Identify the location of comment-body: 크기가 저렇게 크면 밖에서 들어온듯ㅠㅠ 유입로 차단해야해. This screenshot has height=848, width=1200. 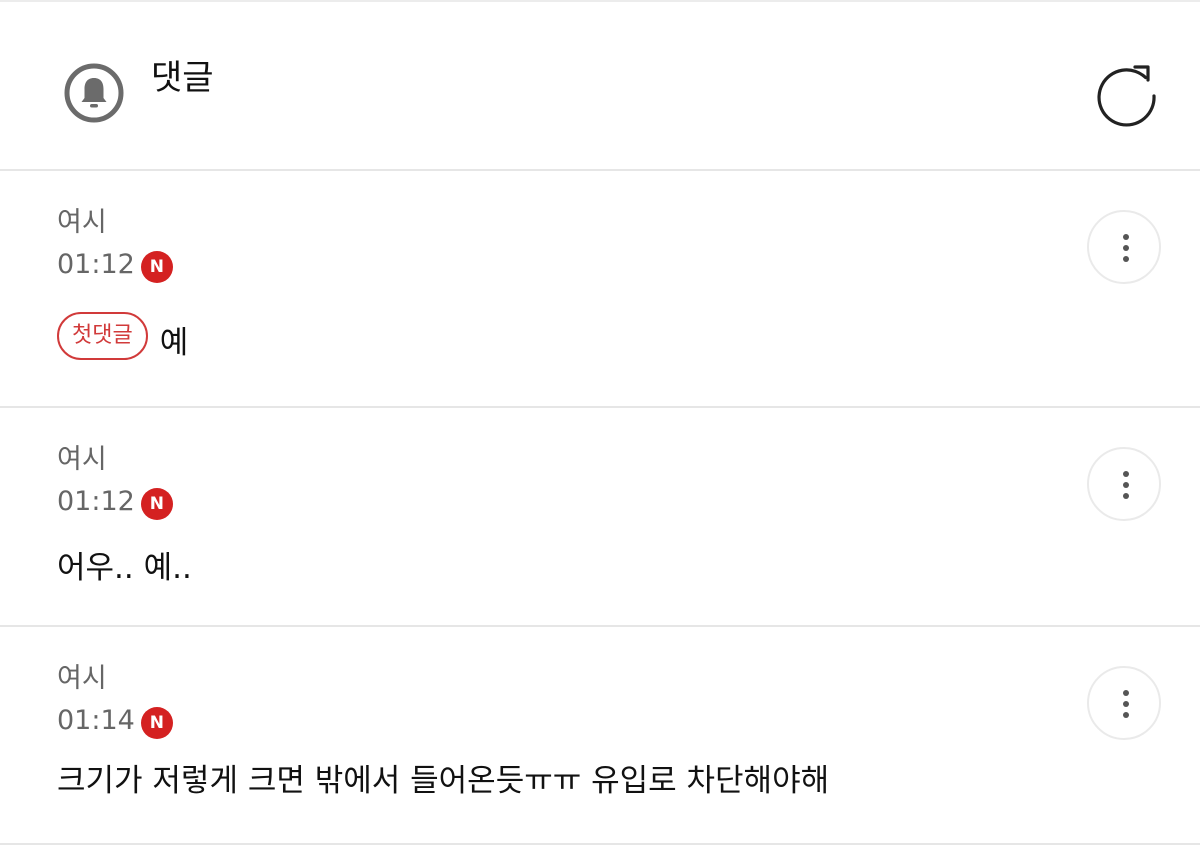
(443, 781).